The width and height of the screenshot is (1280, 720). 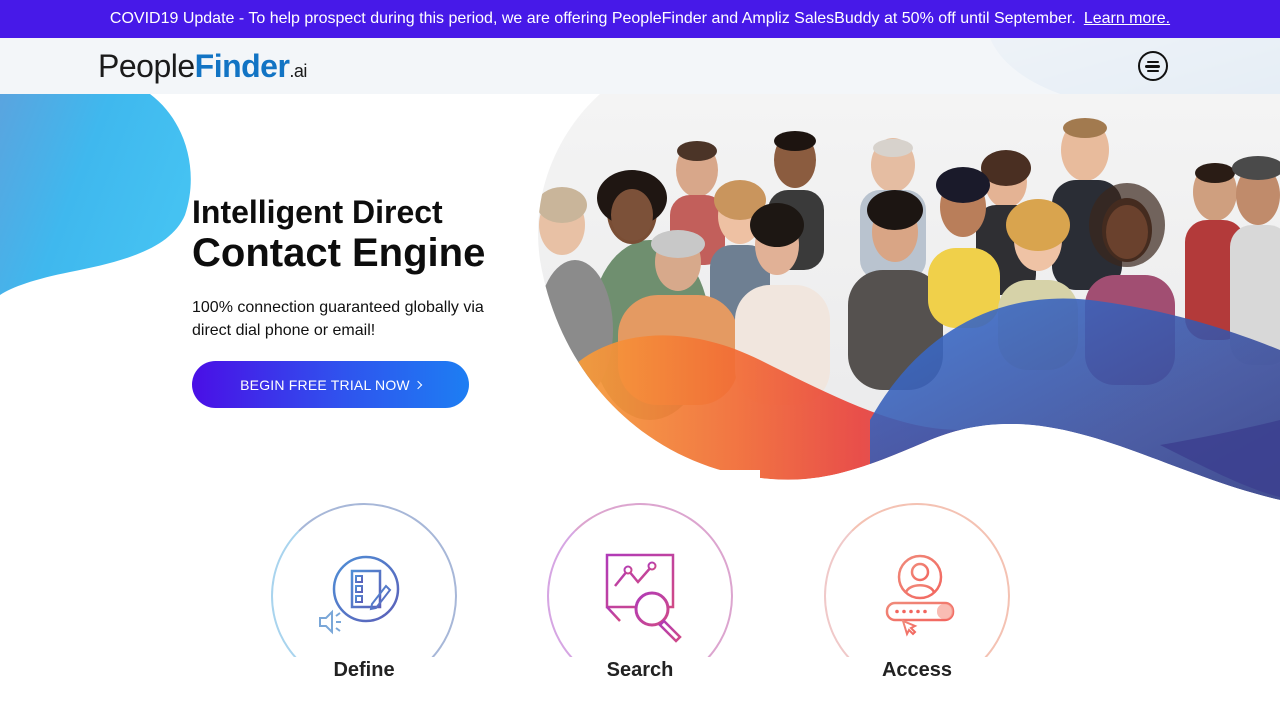 What do you see at coordinates (146, 66) in the screenshot?
I see `logo-text-people: People` at bounding box center [146, 66].